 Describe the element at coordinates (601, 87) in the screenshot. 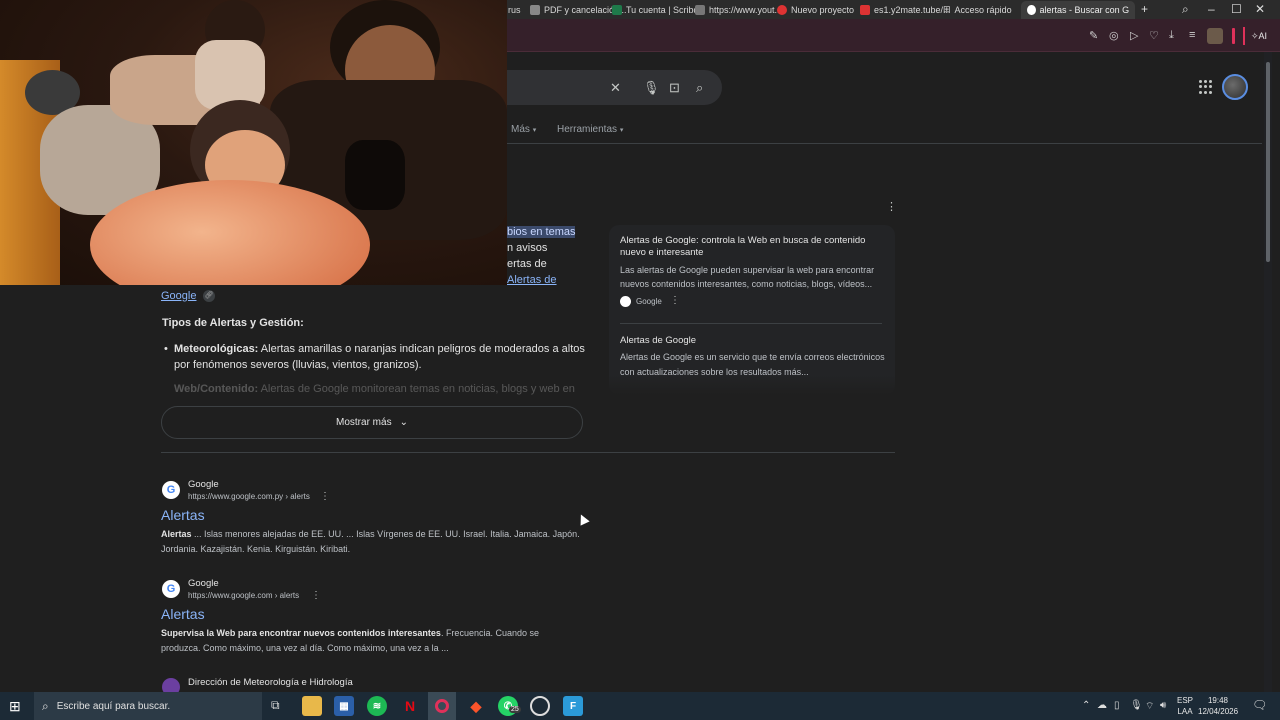

I see `search-input: ✕ 🎙︎ ⊡ ⌕` at that location.